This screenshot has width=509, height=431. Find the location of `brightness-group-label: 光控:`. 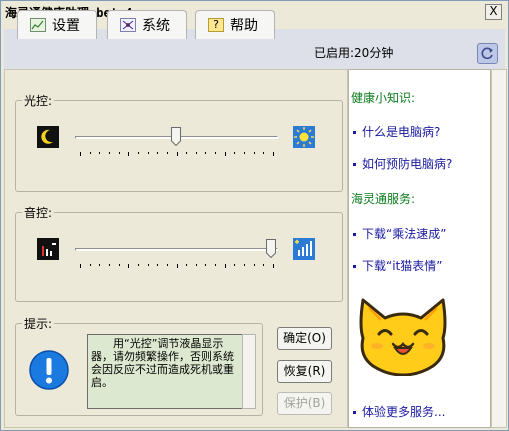

brightness-group-label: 光控: is located at coordinates (38, 100).